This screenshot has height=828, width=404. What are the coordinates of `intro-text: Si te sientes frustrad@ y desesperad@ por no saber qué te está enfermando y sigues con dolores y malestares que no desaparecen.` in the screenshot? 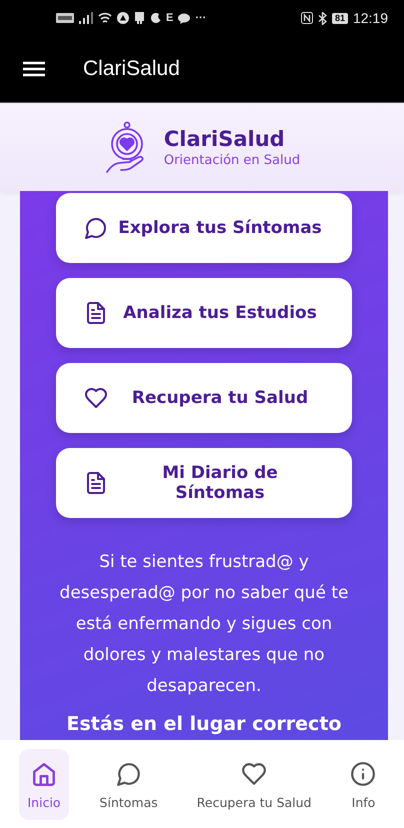 It's located at (204, 624).